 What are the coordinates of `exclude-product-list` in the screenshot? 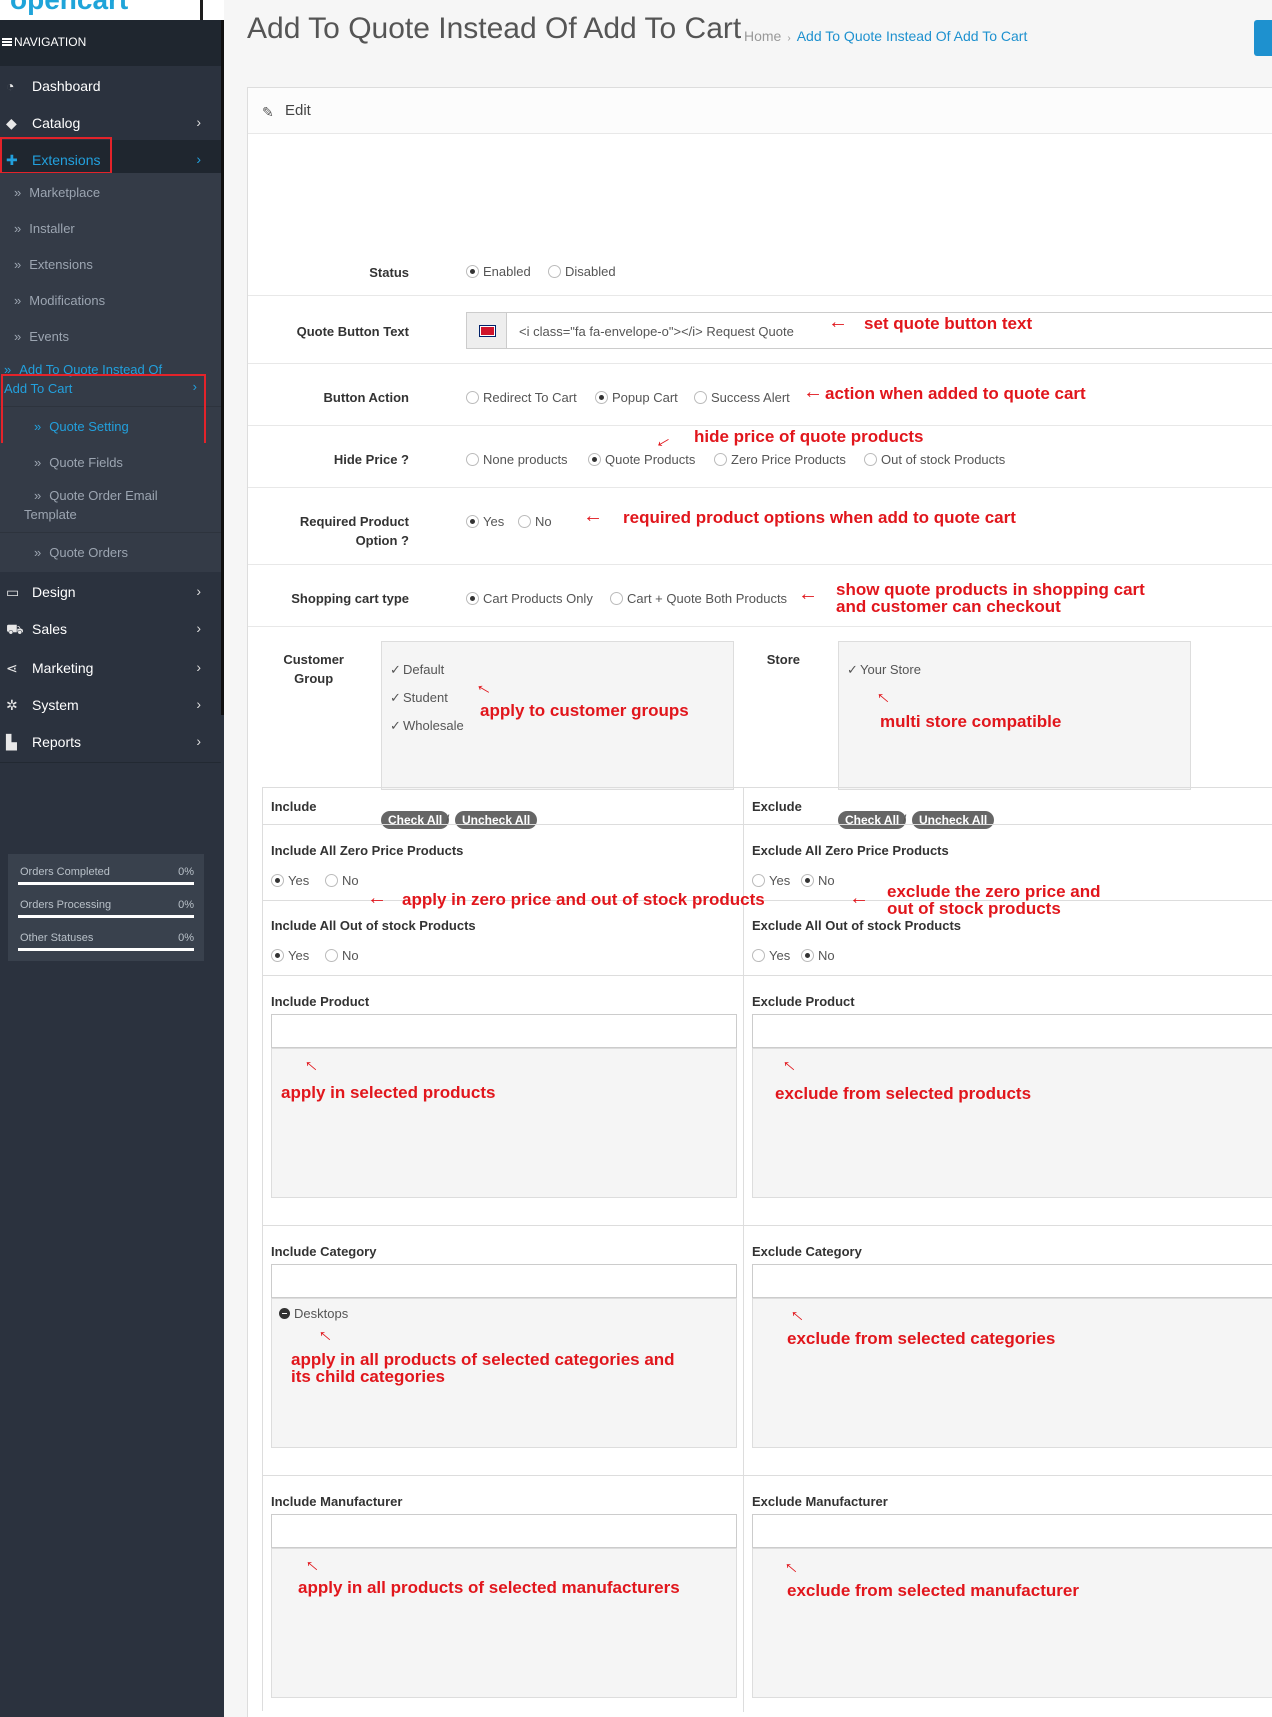 It's located at (1012, 1123).